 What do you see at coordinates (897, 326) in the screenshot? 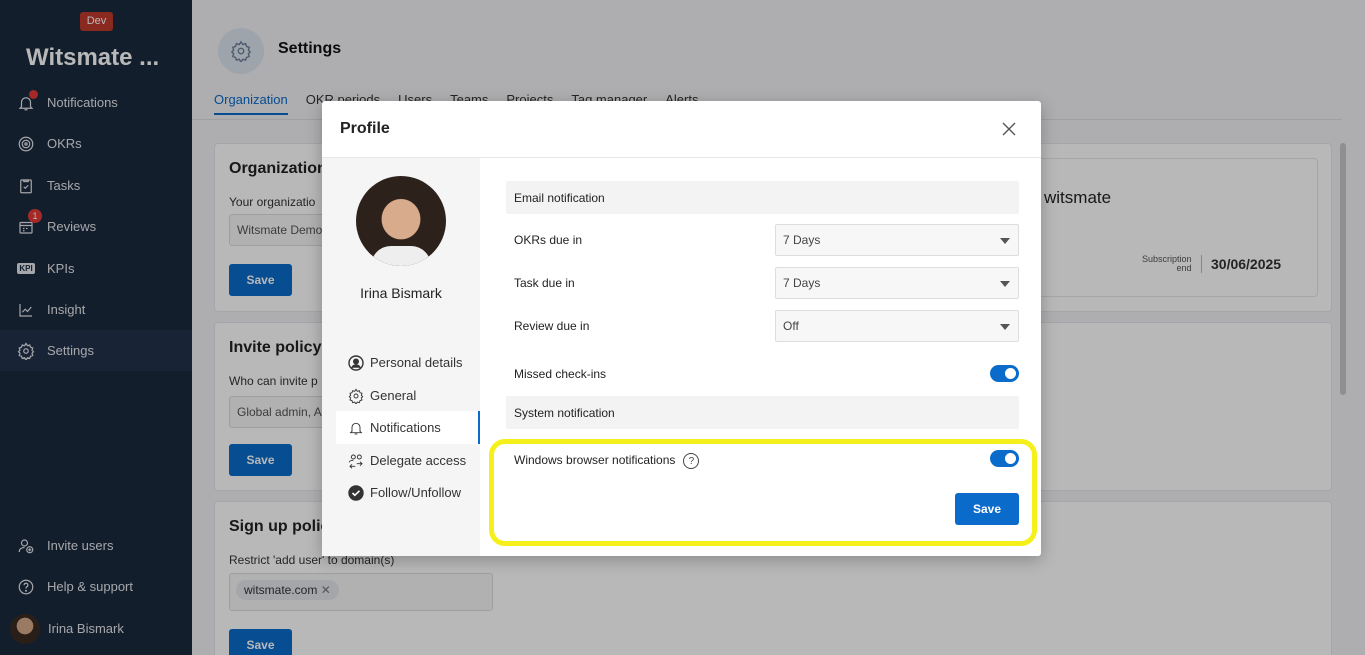
I see `review-due-select: Off` at bounding box center [897, 326].